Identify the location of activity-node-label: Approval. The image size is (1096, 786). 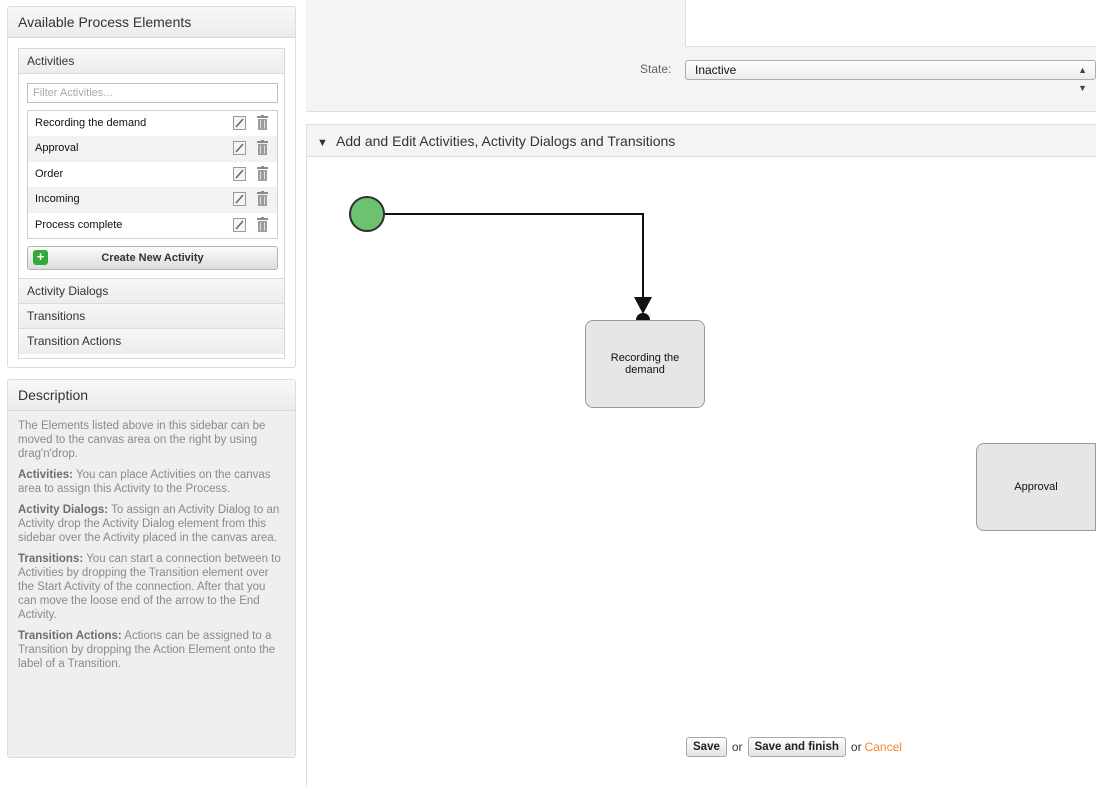
(1036, 487).